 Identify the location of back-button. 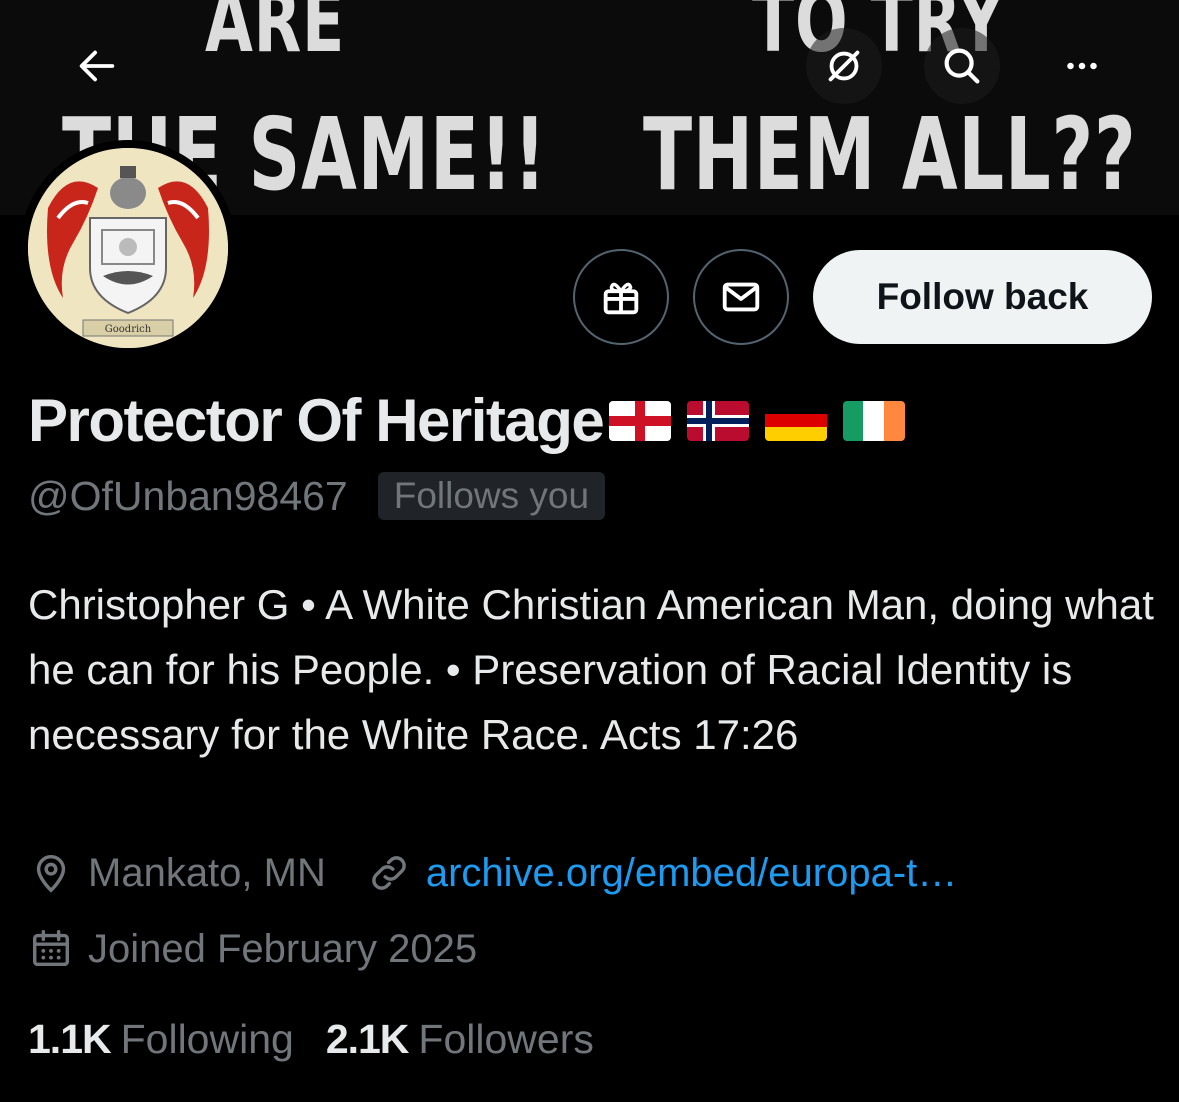
(97, 66).